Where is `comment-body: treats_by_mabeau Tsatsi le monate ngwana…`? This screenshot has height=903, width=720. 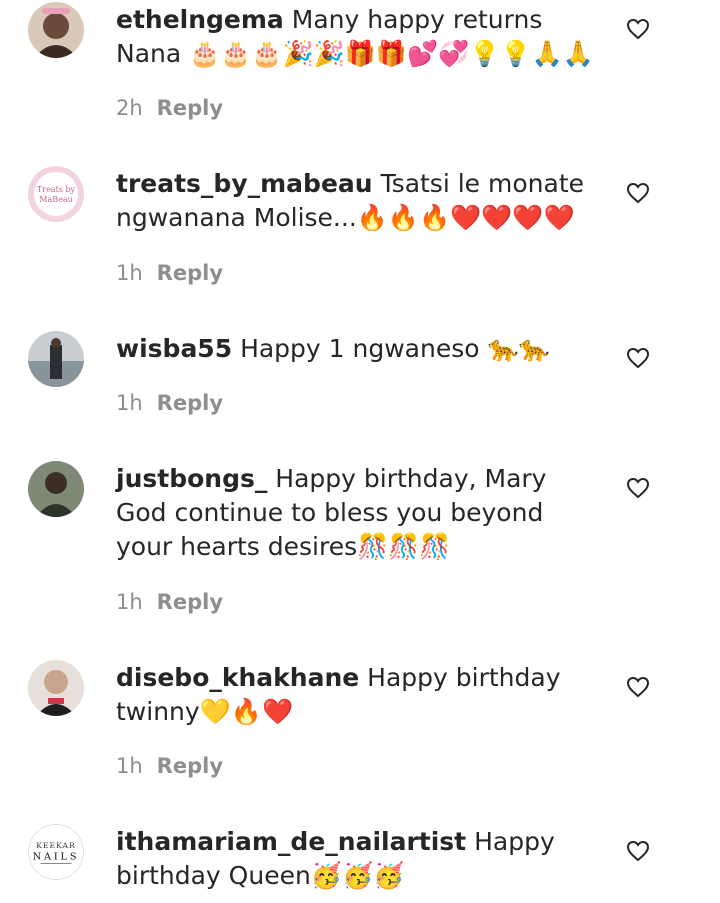 comment-body: treats_by_mabeau Tsatsi le monate ngwana… is located at coordinates (356, 201).